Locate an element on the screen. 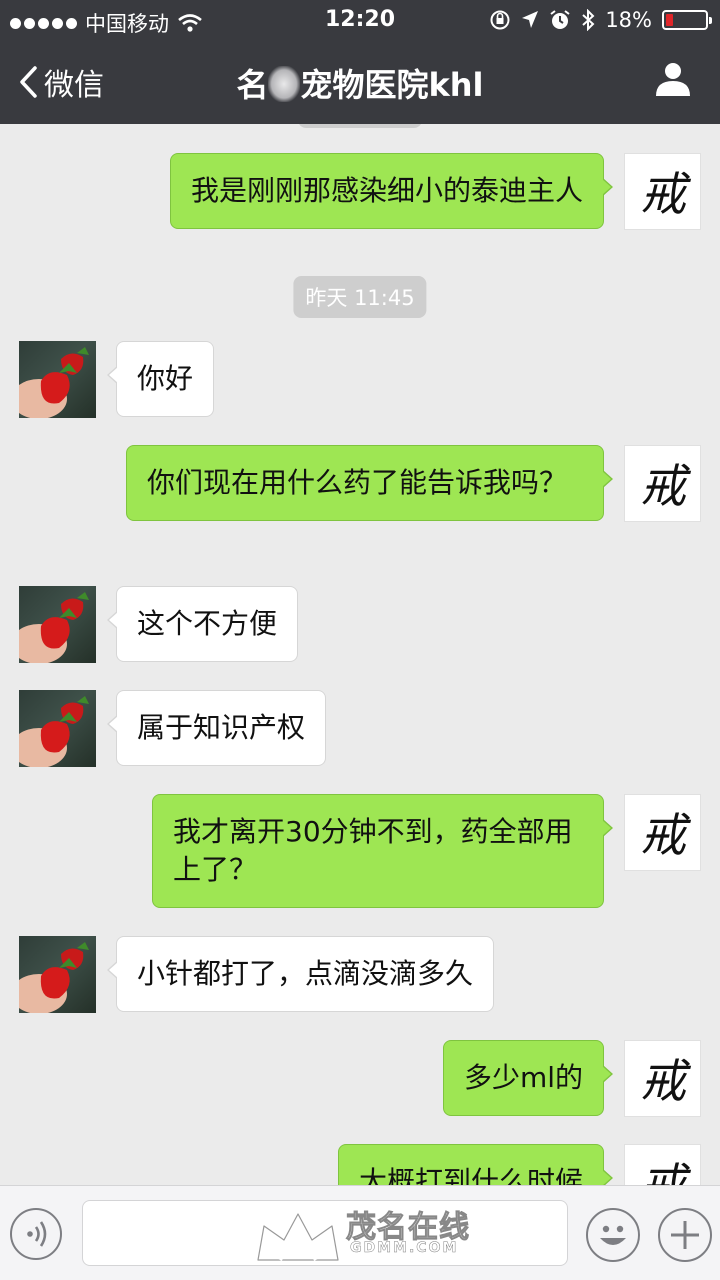 The image size is (720, 1280). bluetooth-icon is located at coordinates (588, 20).